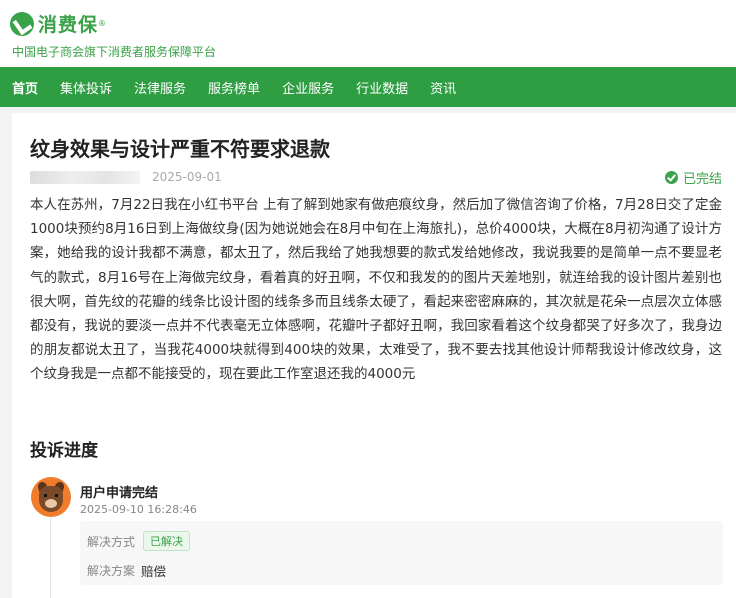 This screenshot has height=598, width=736. I want to click on timeline-line, so click(50, 558).